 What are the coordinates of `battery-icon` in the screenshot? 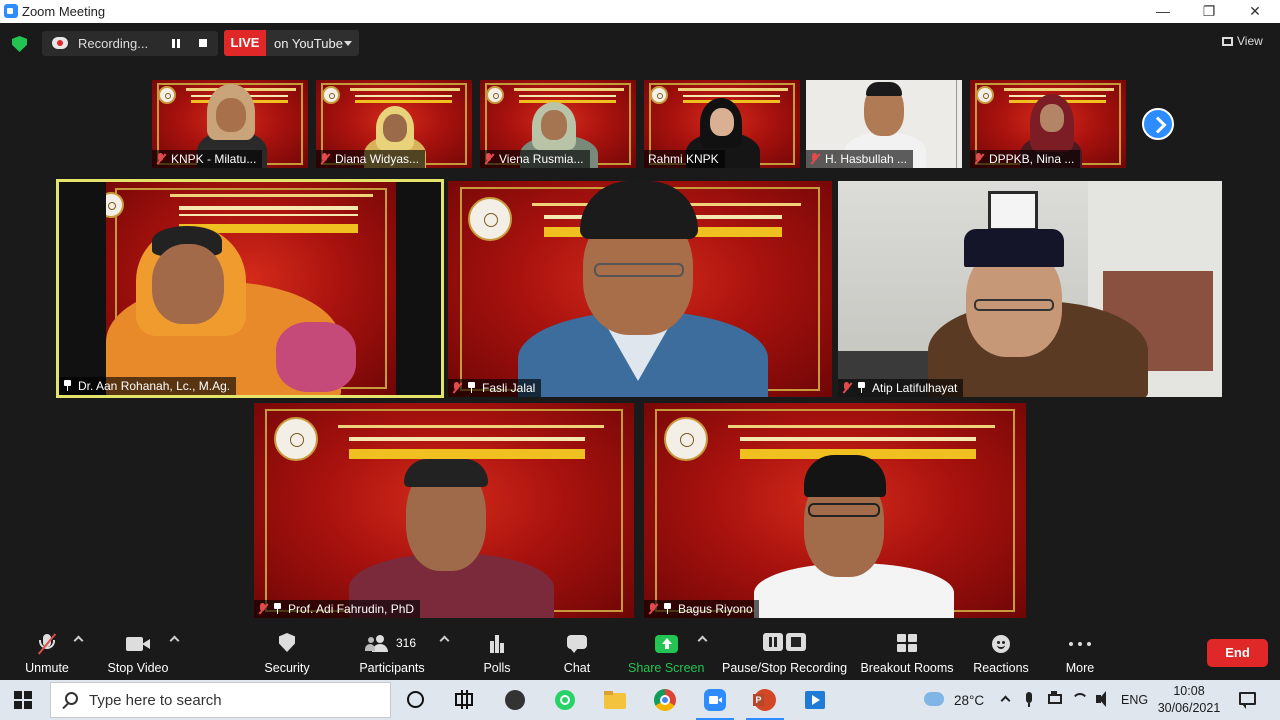 It's located at (1055, 700).